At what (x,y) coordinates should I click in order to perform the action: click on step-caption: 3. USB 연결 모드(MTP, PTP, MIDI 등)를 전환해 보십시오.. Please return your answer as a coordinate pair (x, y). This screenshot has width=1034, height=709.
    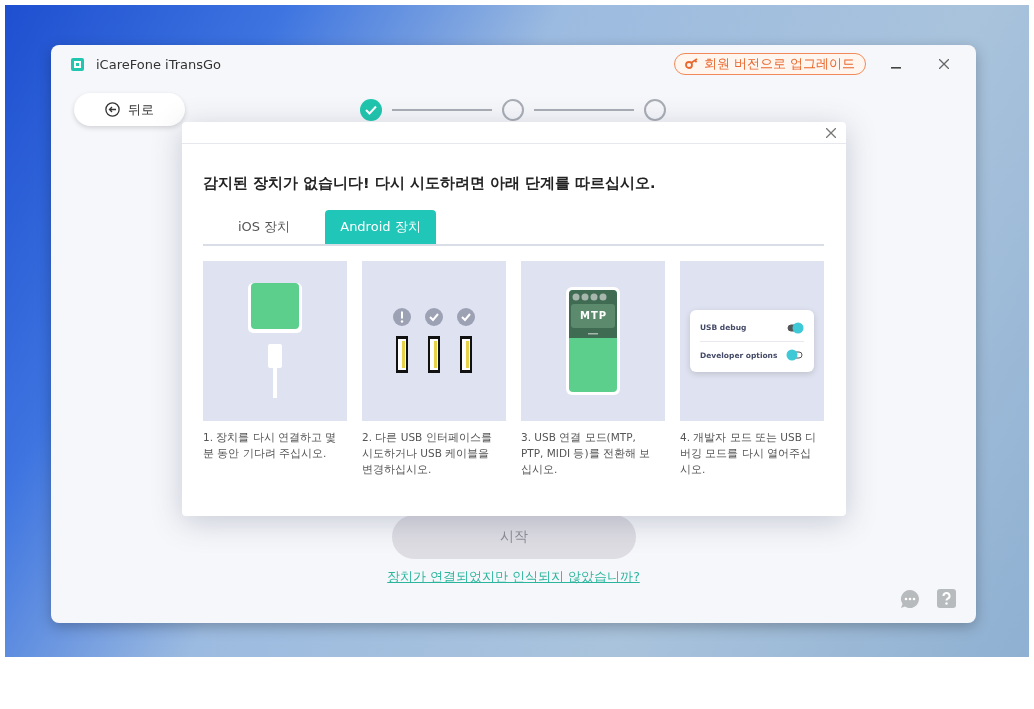
    Looking at the image, I should click on (586, 453).